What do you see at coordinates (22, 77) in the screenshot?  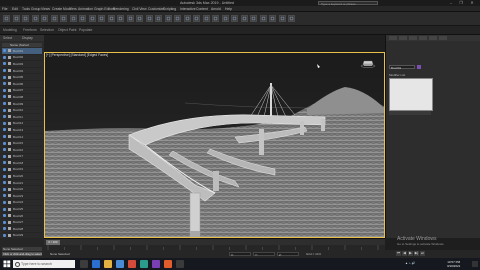 I see `list-item: Box005` at bounding box center [22, 77].